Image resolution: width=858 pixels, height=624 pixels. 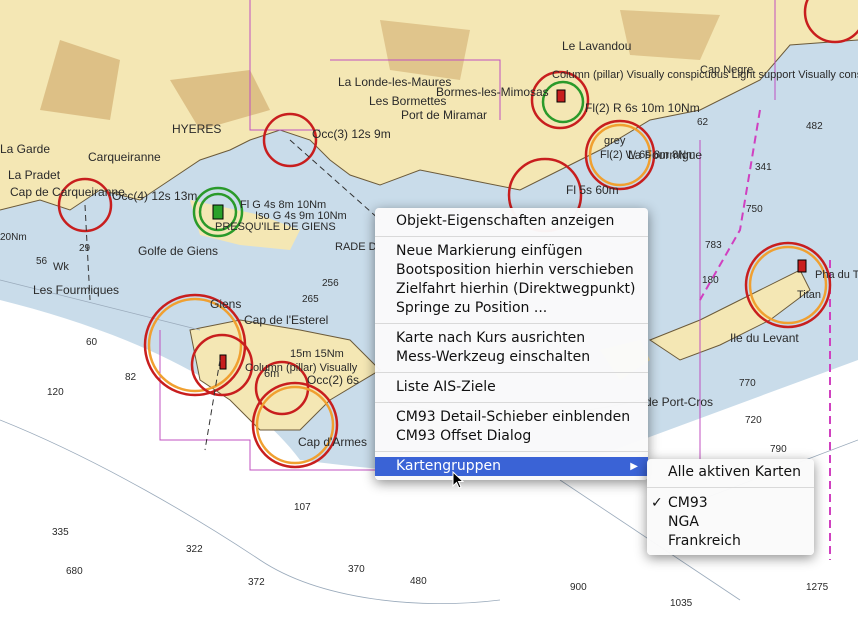 I want to click on menu-item-chart-groups: Kartengruppen ▶, so click(x=511, y=466).